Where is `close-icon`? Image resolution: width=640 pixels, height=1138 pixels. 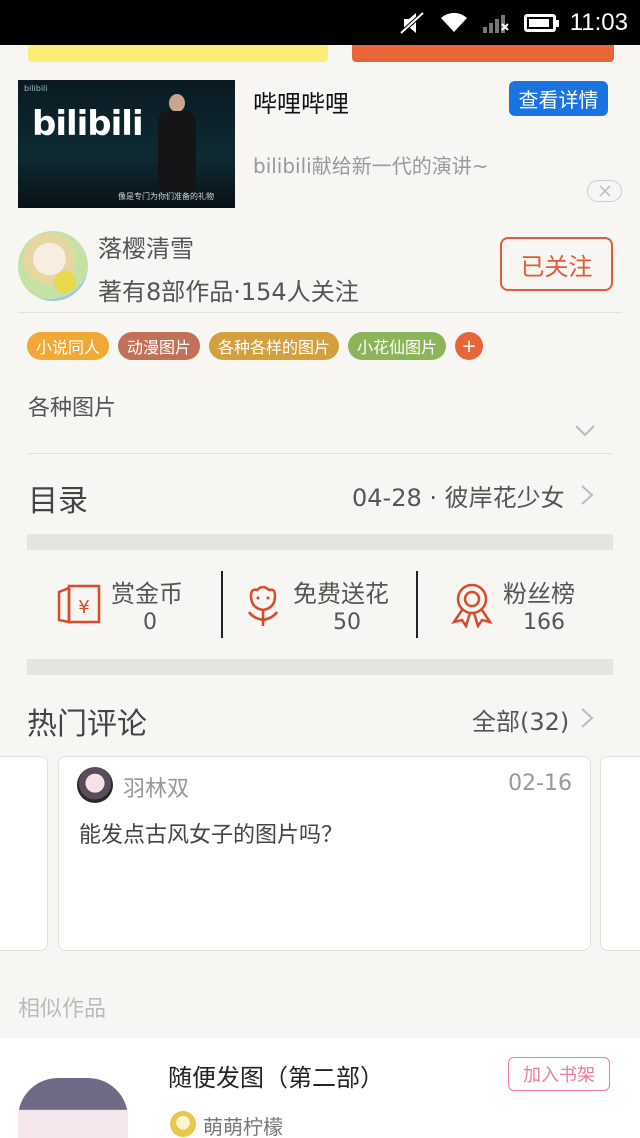 close-icon is located at coordinates (604, 191).